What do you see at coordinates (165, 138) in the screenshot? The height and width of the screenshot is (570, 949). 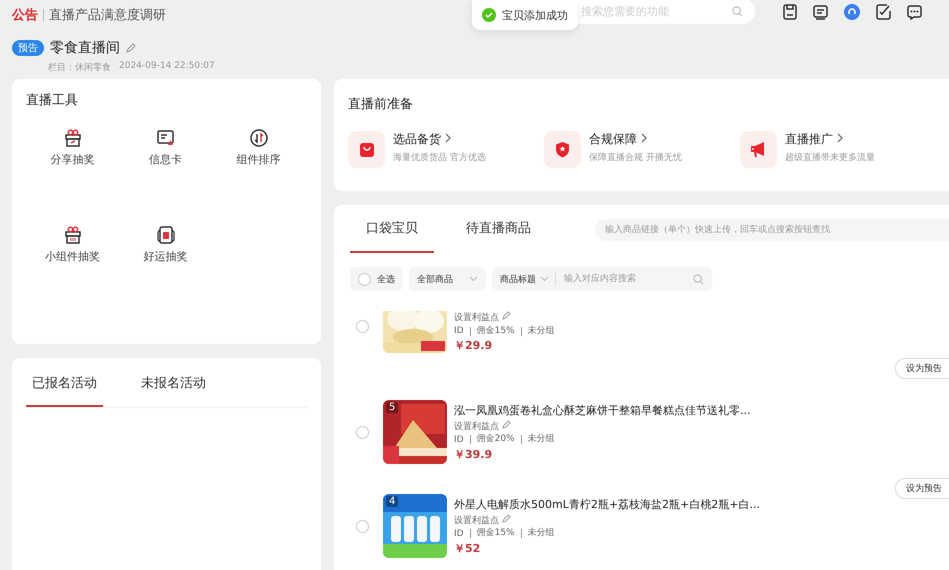 I see `id-card-icon` at bounding box center [165, 138].